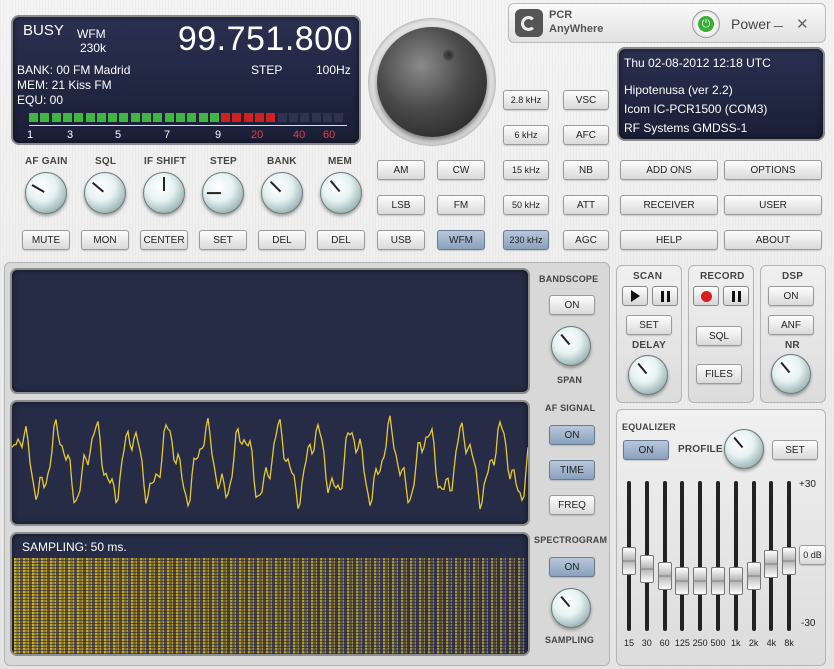 The width and height of the screenshot is (834, 669). Describe the element at coordinates (223, 161) in the screenshot. I see `knob-label-step: STEP` at that location.